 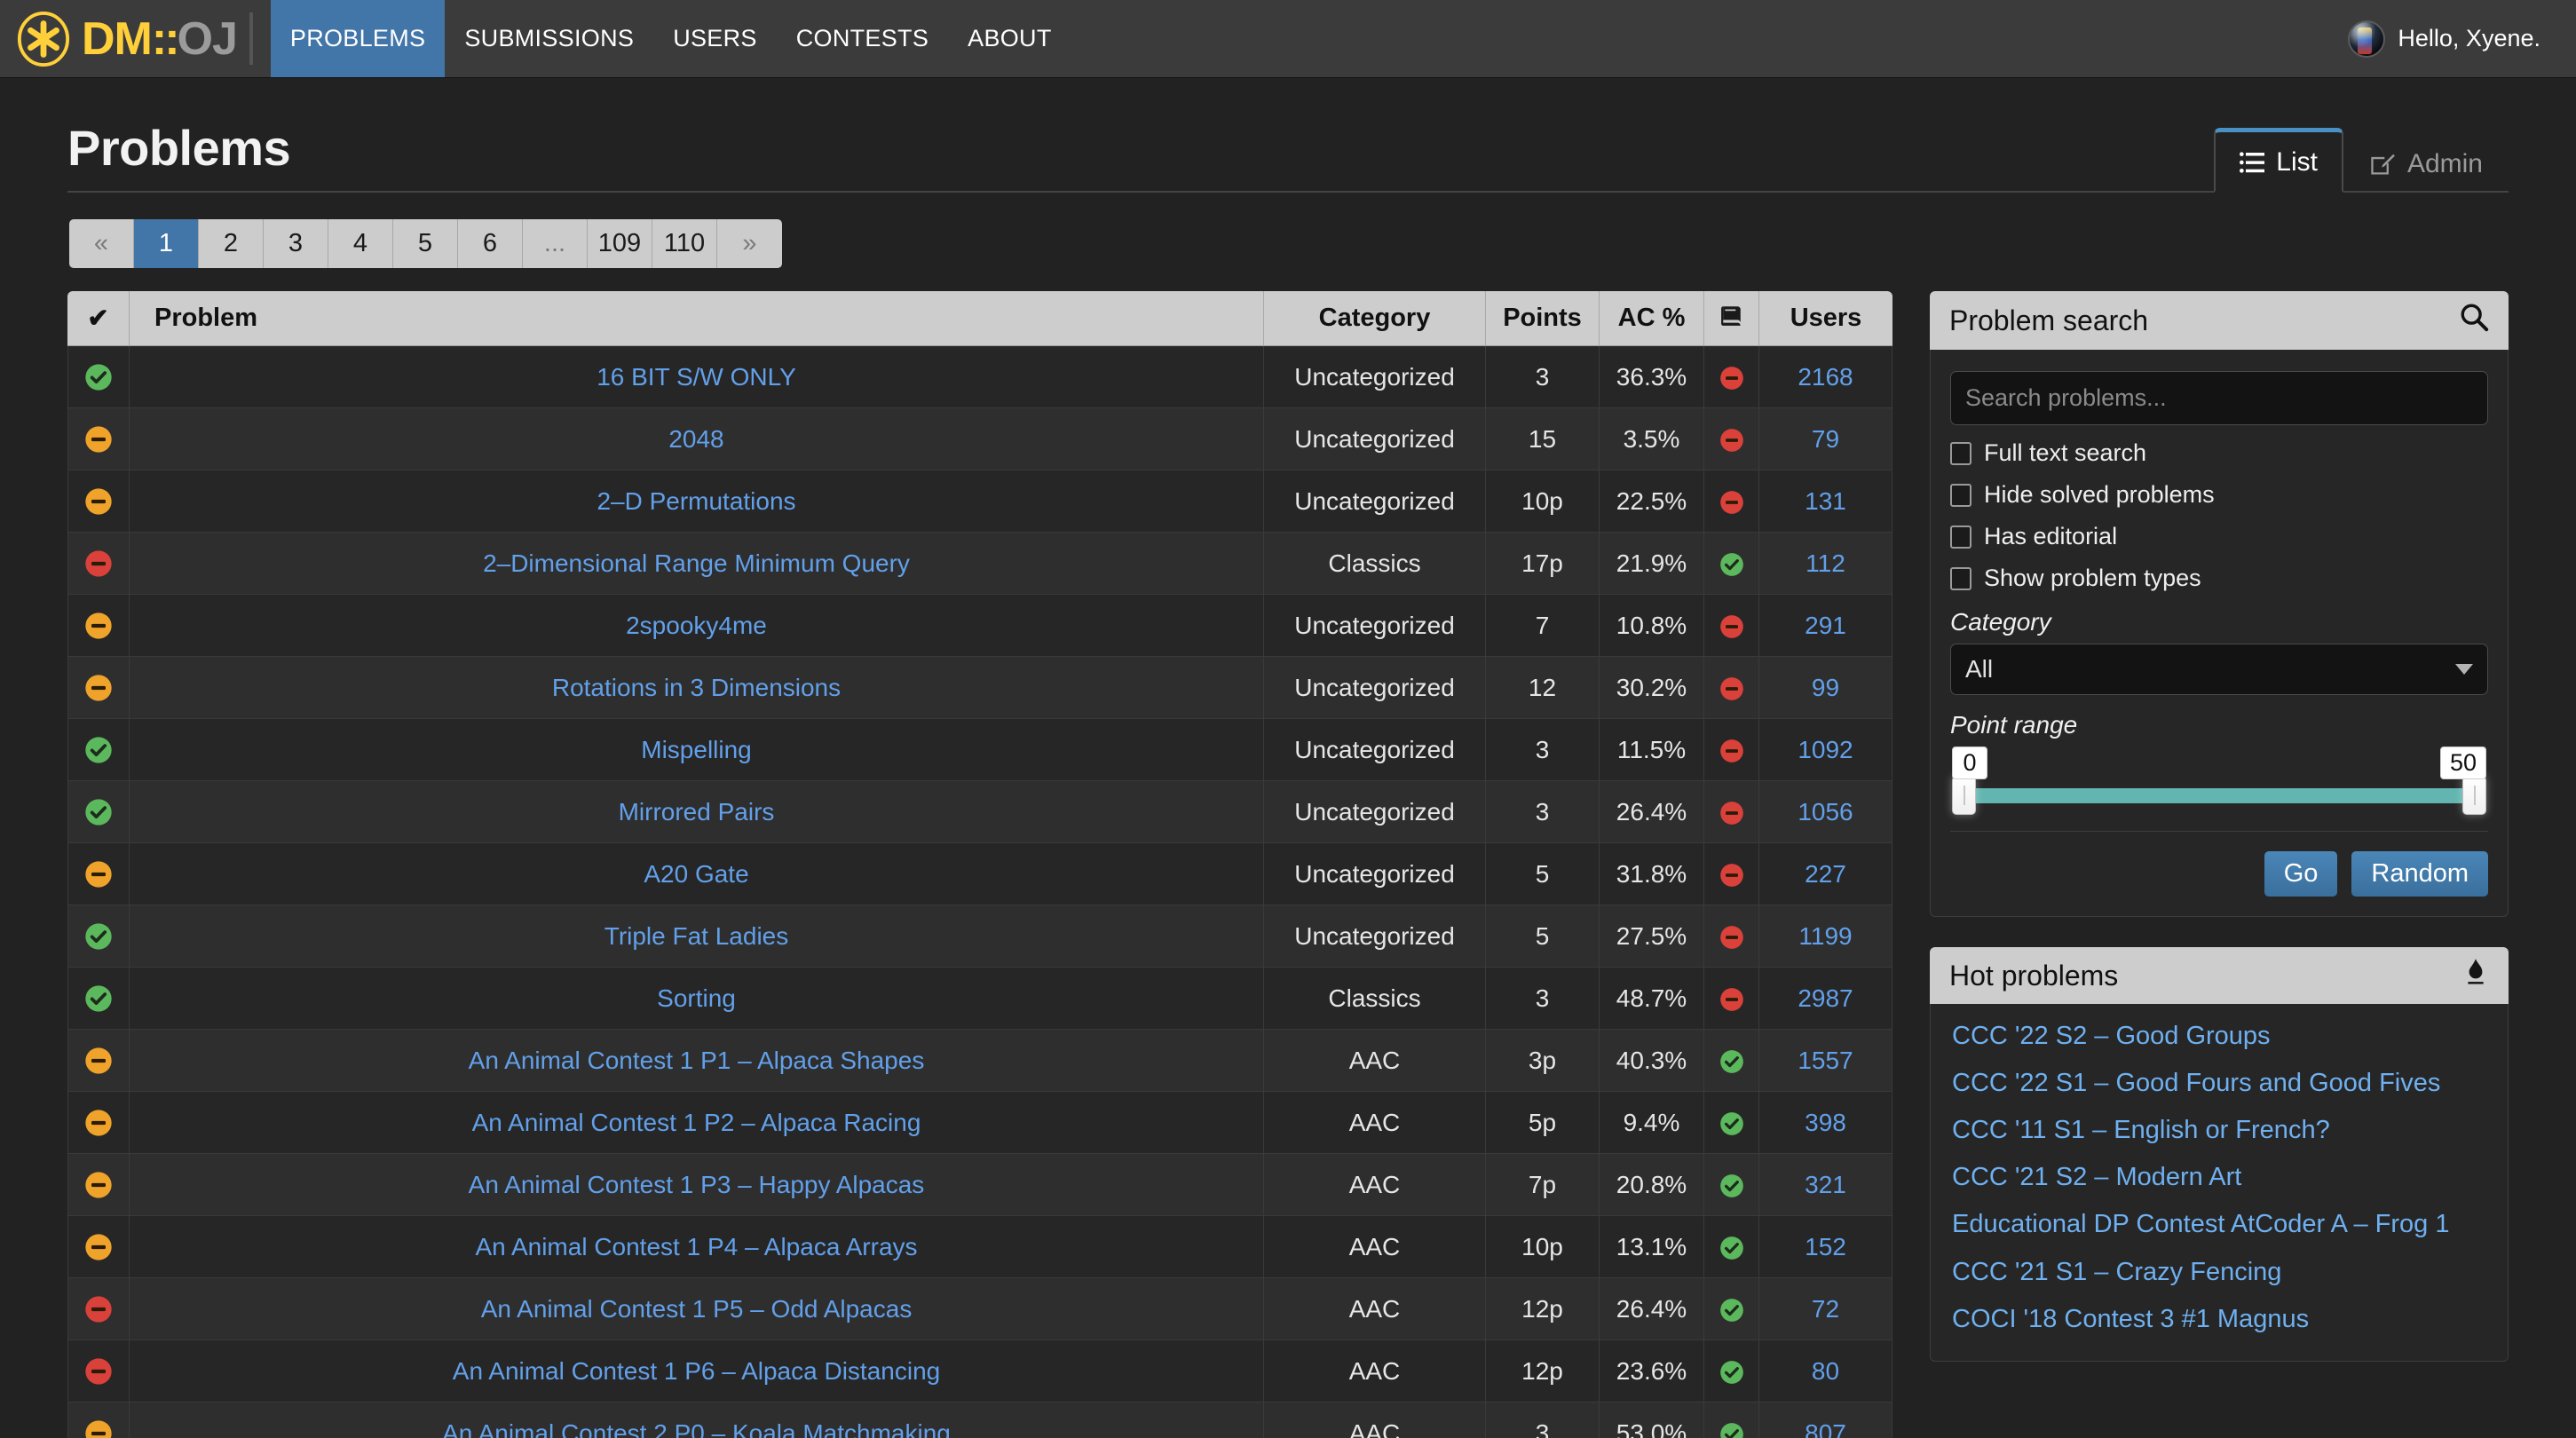 I want to click on page-next: », so click(x=749, y=243).